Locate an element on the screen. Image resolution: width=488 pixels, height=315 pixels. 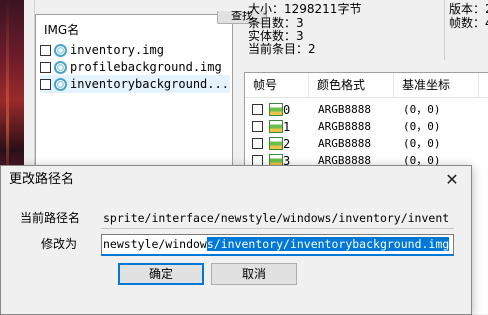
frame-number: 1 is located at coordinates (287, 127).